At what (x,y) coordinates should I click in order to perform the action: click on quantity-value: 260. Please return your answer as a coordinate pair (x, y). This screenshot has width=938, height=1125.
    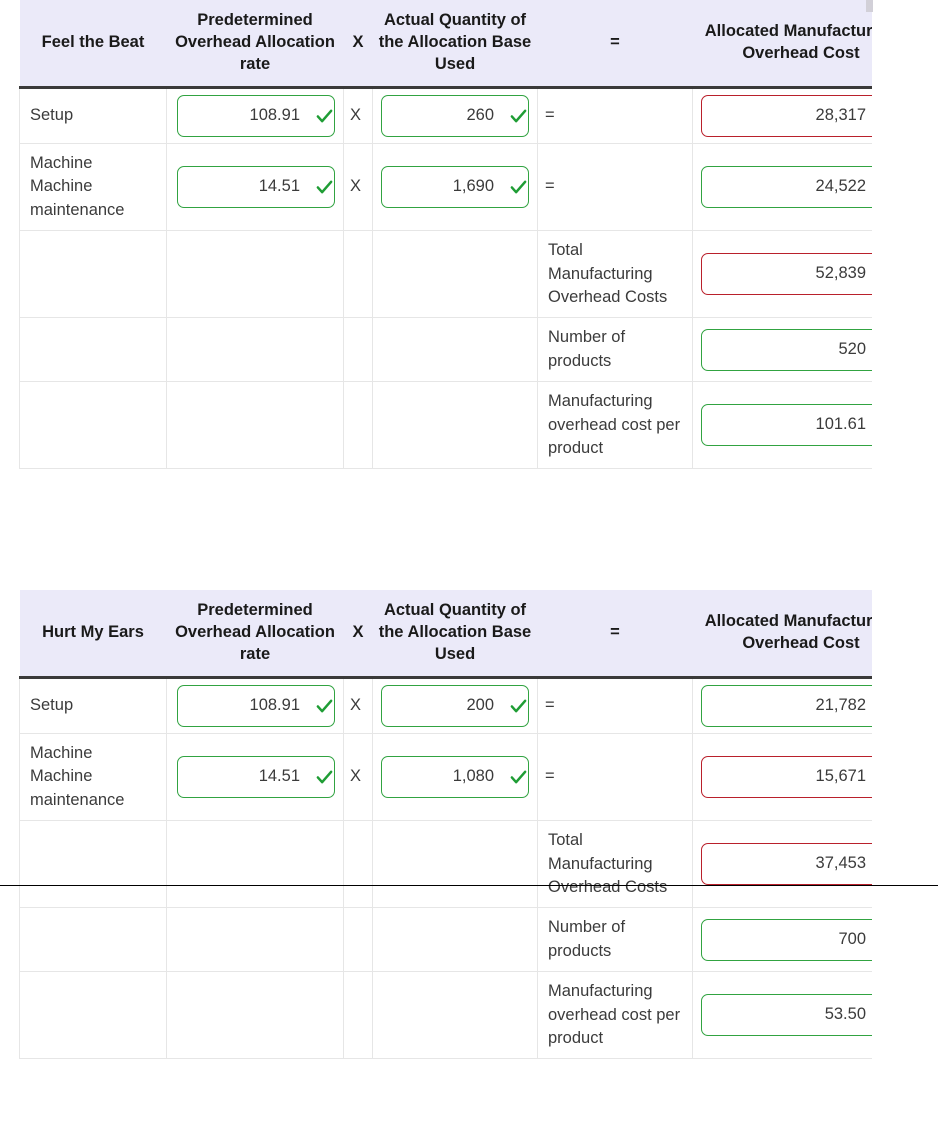
    Looking at the image, I should click on (455, 115).